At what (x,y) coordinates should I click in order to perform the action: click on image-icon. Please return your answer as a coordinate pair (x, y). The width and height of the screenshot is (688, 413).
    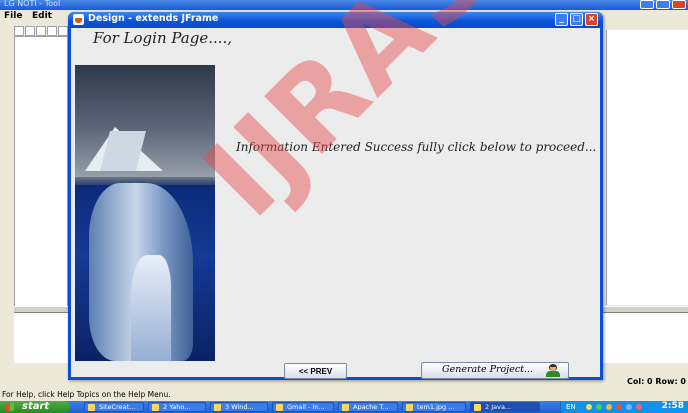
    Looking at the image, I should click on (409, 407).